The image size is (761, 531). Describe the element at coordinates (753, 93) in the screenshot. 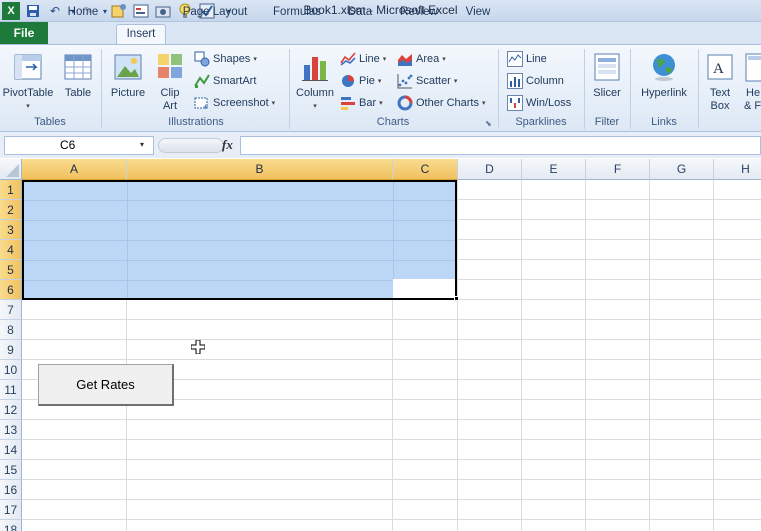

I see `header-footer-label-1: He` at that location.